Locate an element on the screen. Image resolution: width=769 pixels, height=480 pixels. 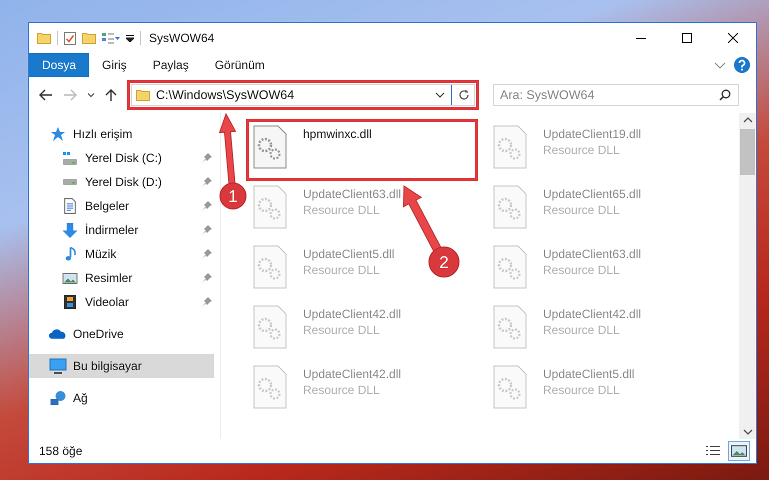
nav-item: Bu bilgisayar is located at coordinates (121, 366).